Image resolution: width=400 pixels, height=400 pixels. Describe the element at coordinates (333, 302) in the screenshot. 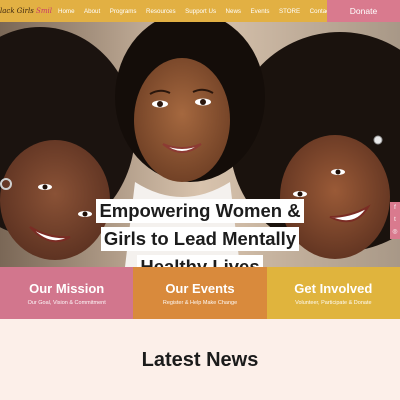

I see `tile-subtitle: Volunteer, Participate & Donate` at that location.